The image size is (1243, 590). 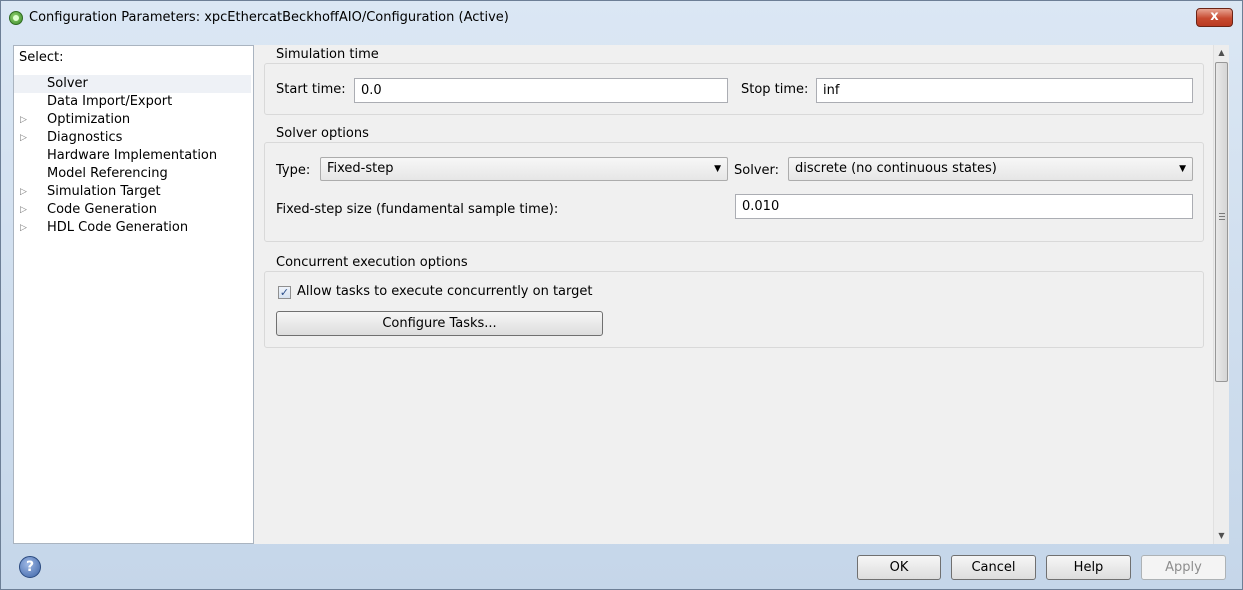 What do you see at coordinates (1221, 536) in the screenshot?
I see `scroll-down-icon: ▼` at bounding box center [1221, 536].